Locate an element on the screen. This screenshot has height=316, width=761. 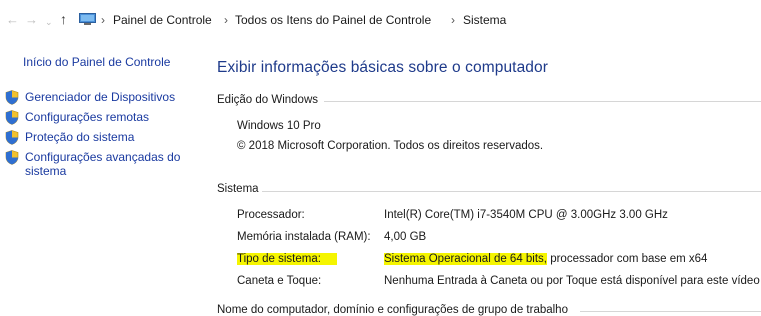
system-type-highlight: Sistema Operacional de 64 bits, is located at coordinates (466, 259).